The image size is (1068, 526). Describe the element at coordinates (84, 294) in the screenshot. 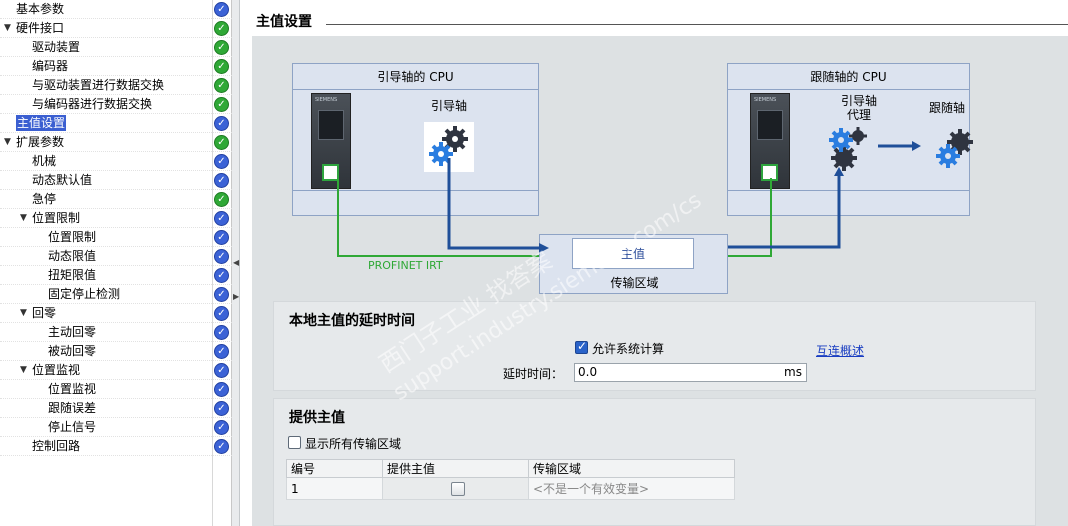

I see `tree-item-label: 固定停止检测` at that location.